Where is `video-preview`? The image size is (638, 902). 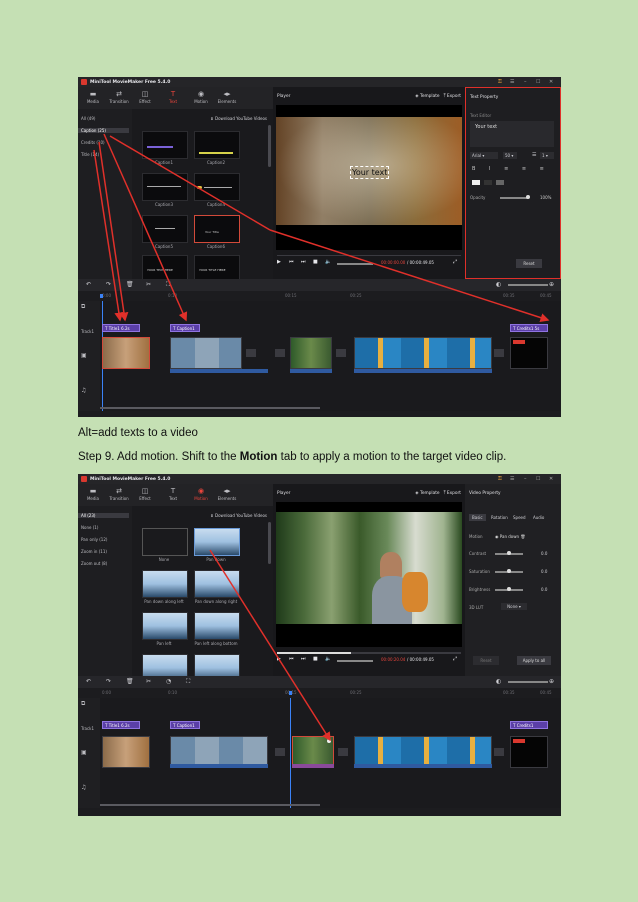
video-preview is located at coordinates (369, 574).